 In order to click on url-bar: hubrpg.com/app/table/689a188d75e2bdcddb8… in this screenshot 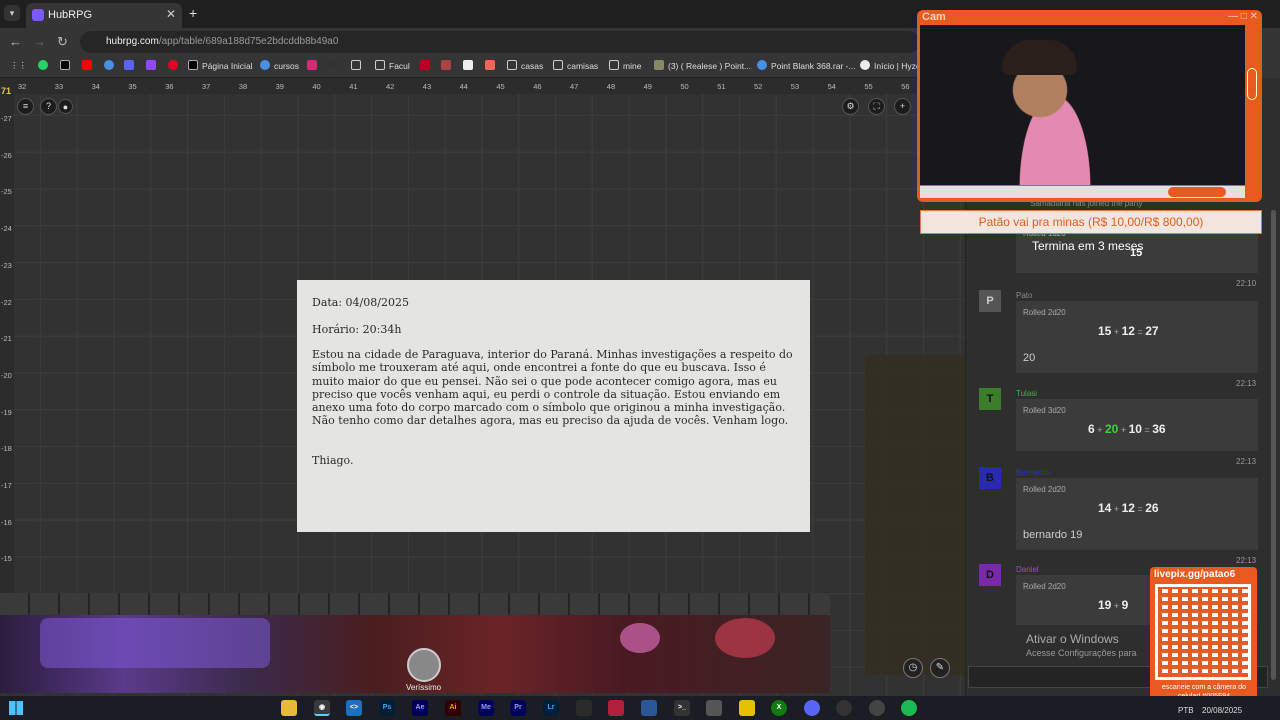, I will do `click(500, 42)`.